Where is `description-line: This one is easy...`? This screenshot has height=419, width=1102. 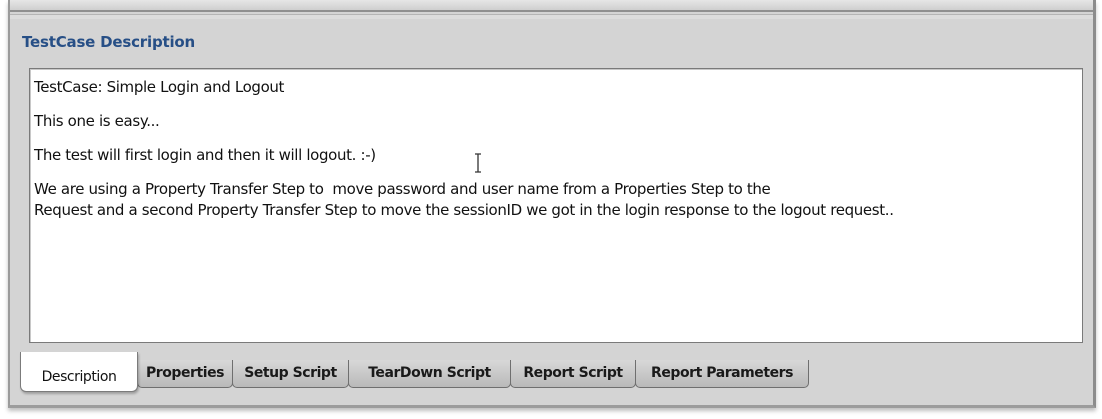
description-line: This one is easy... is located at coordinates (97, 121).